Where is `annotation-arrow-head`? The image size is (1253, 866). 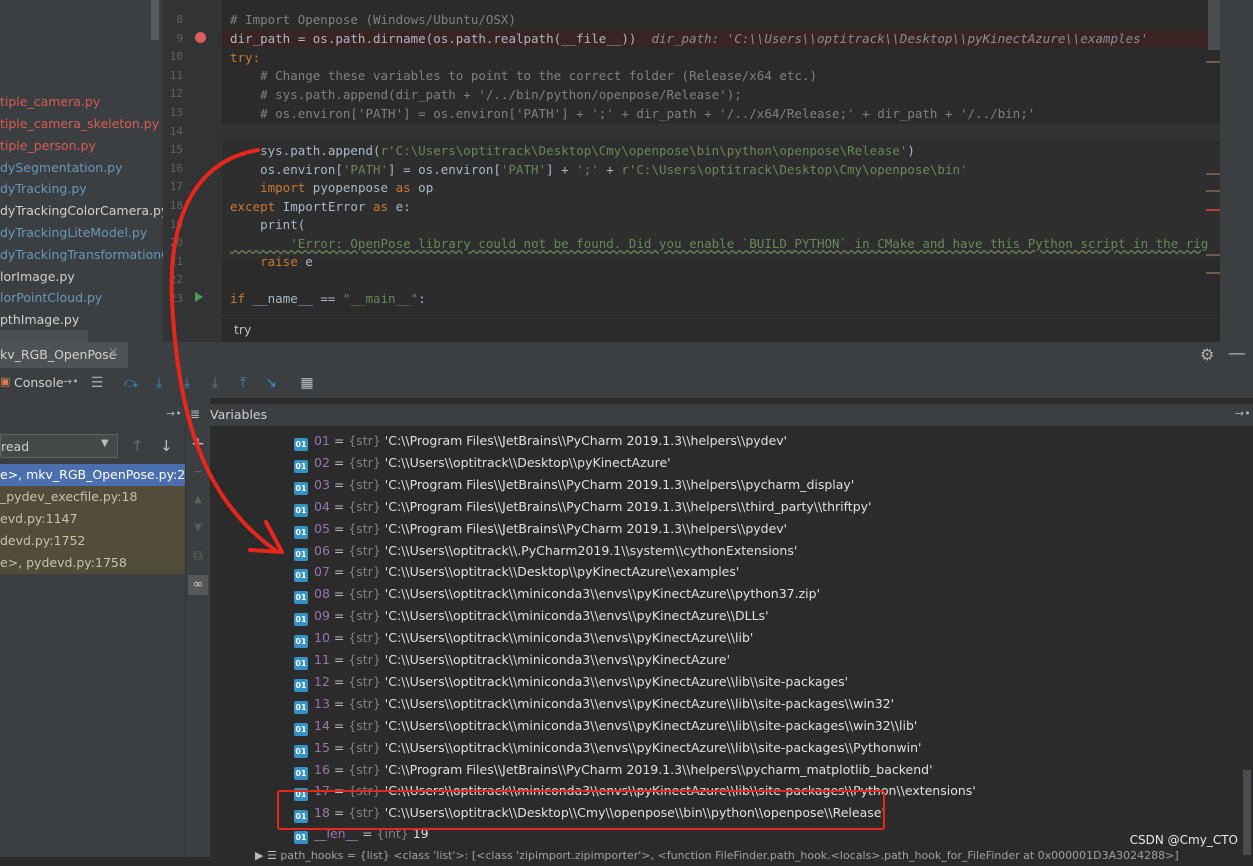 annotation-arrow-head is located at coordinates (266, 537).